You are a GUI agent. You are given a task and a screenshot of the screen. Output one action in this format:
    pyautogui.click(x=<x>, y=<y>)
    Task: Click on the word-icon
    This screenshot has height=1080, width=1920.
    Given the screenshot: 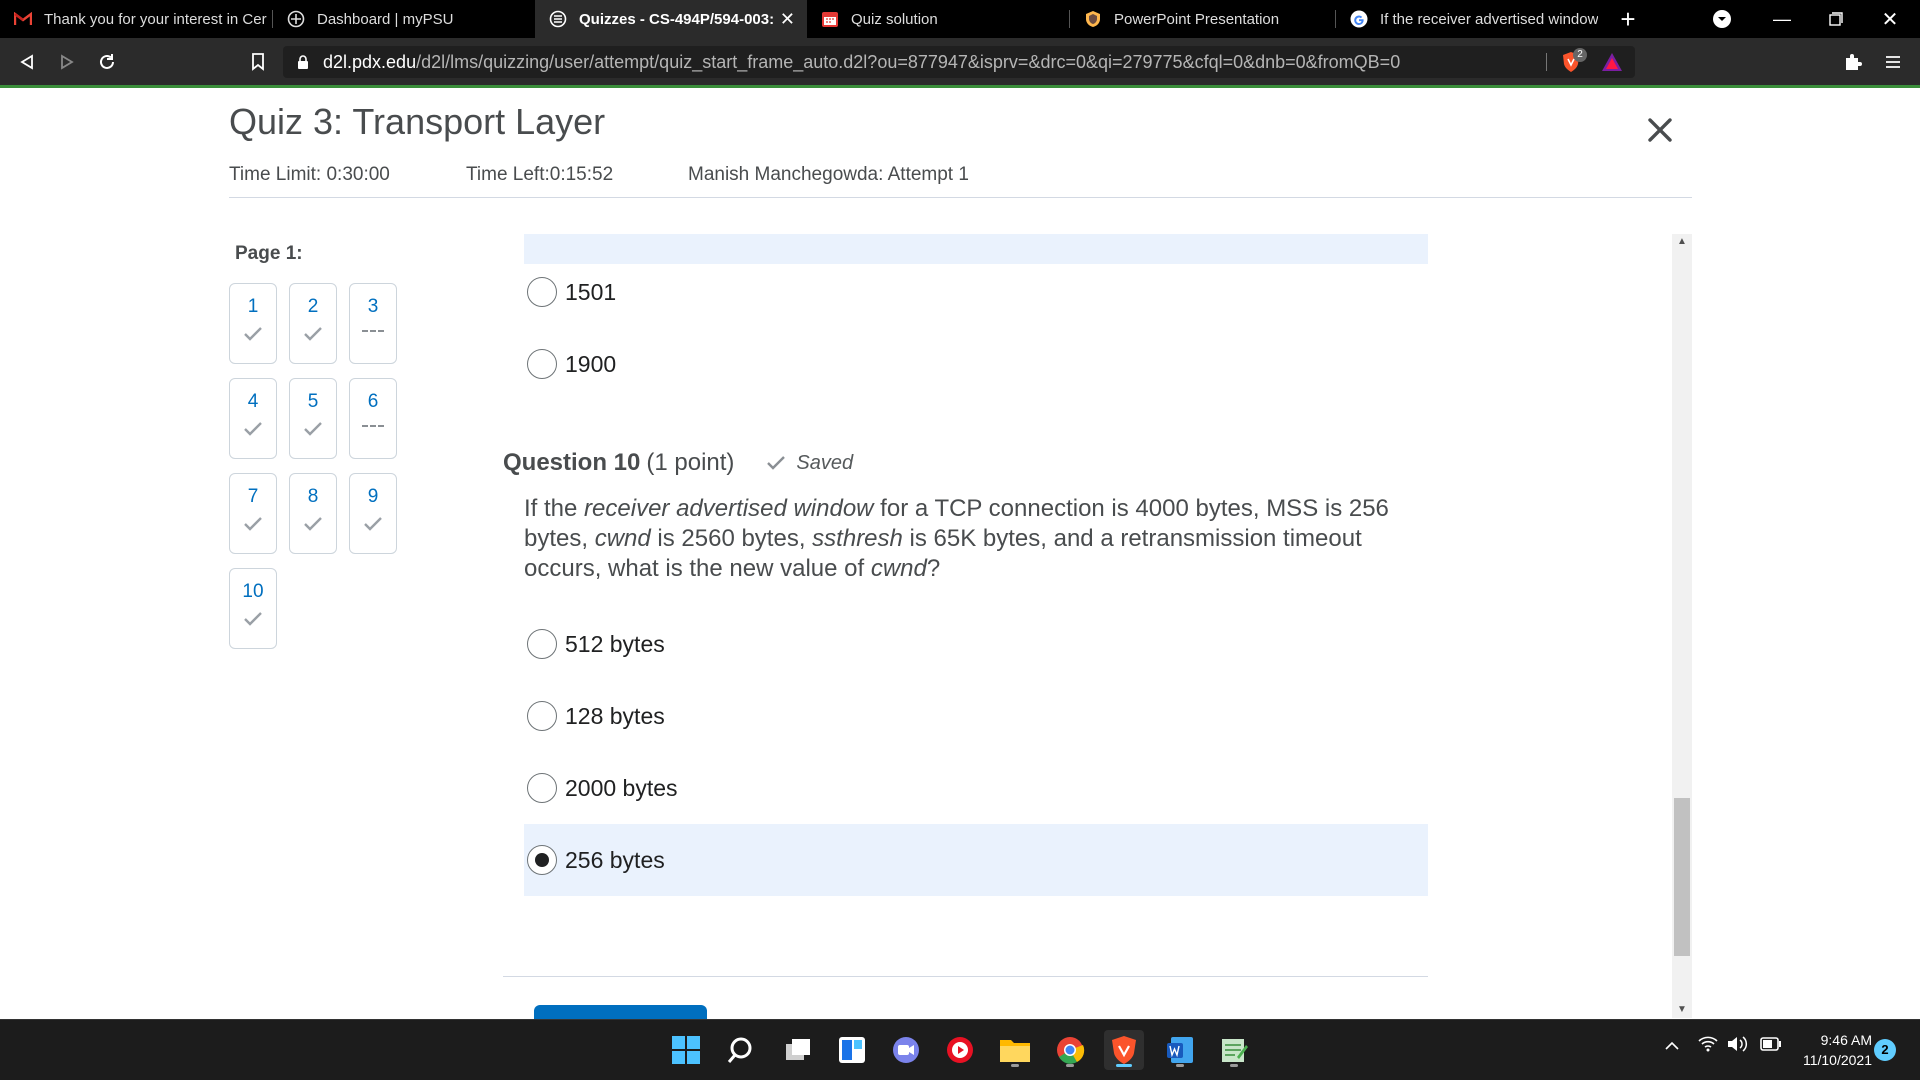 What is the action you would take?
    pyautogui.click(x=1180, y=1050)
    